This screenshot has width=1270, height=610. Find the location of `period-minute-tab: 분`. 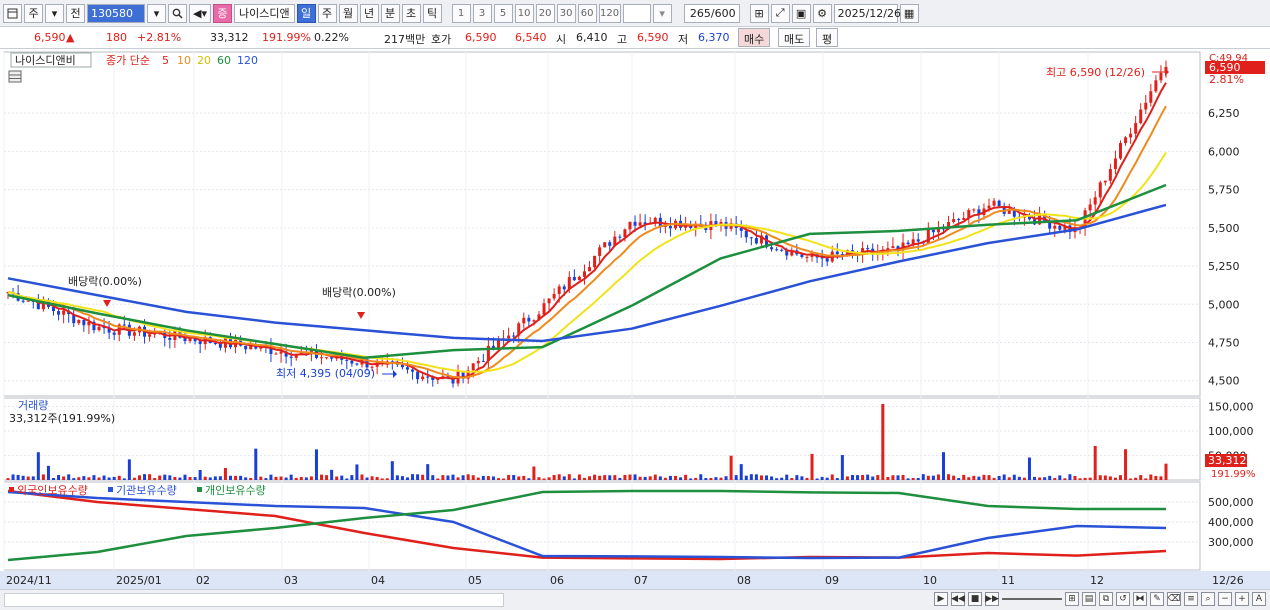

period-minute-tab: 분 is located at coordinates (390, 13).